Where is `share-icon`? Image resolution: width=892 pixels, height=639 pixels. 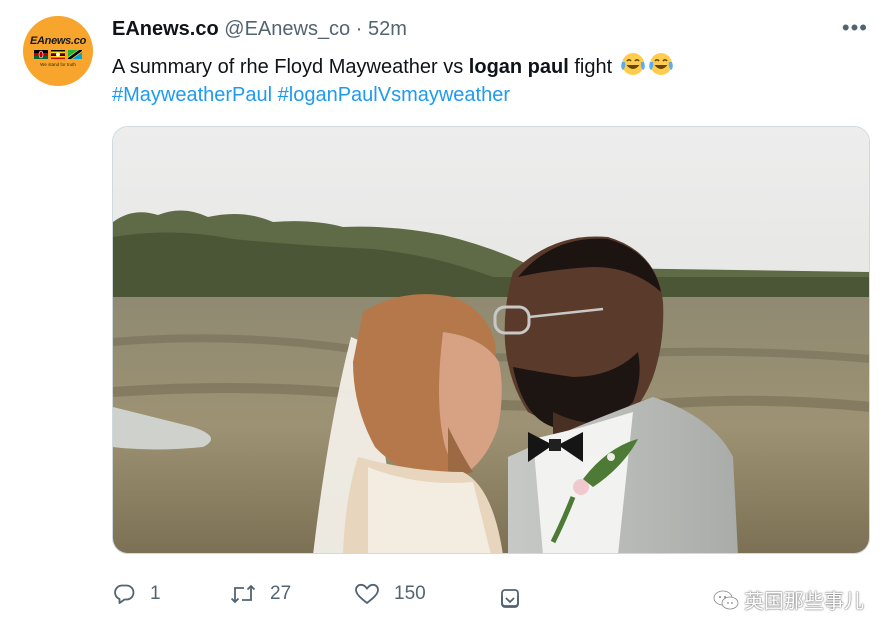 share-icon is located at coordinates (510, 598).